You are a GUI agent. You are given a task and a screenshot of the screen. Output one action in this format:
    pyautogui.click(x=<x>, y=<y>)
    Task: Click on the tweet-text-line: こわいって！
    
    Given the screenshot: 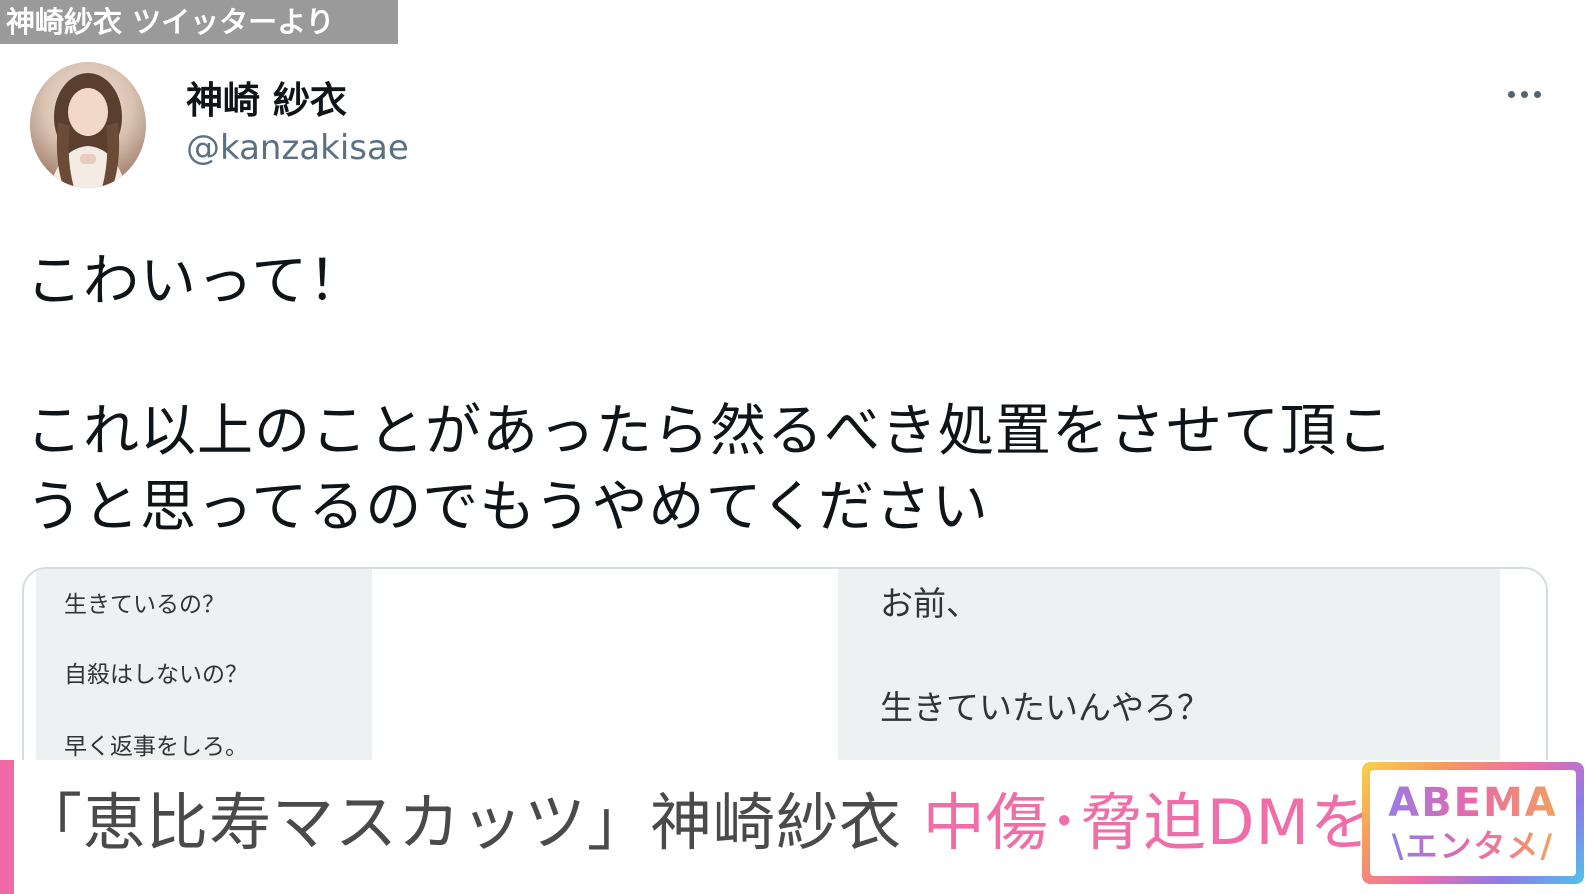 What is the action you would take?
    pyautogui.click(x=196, y=281)
    